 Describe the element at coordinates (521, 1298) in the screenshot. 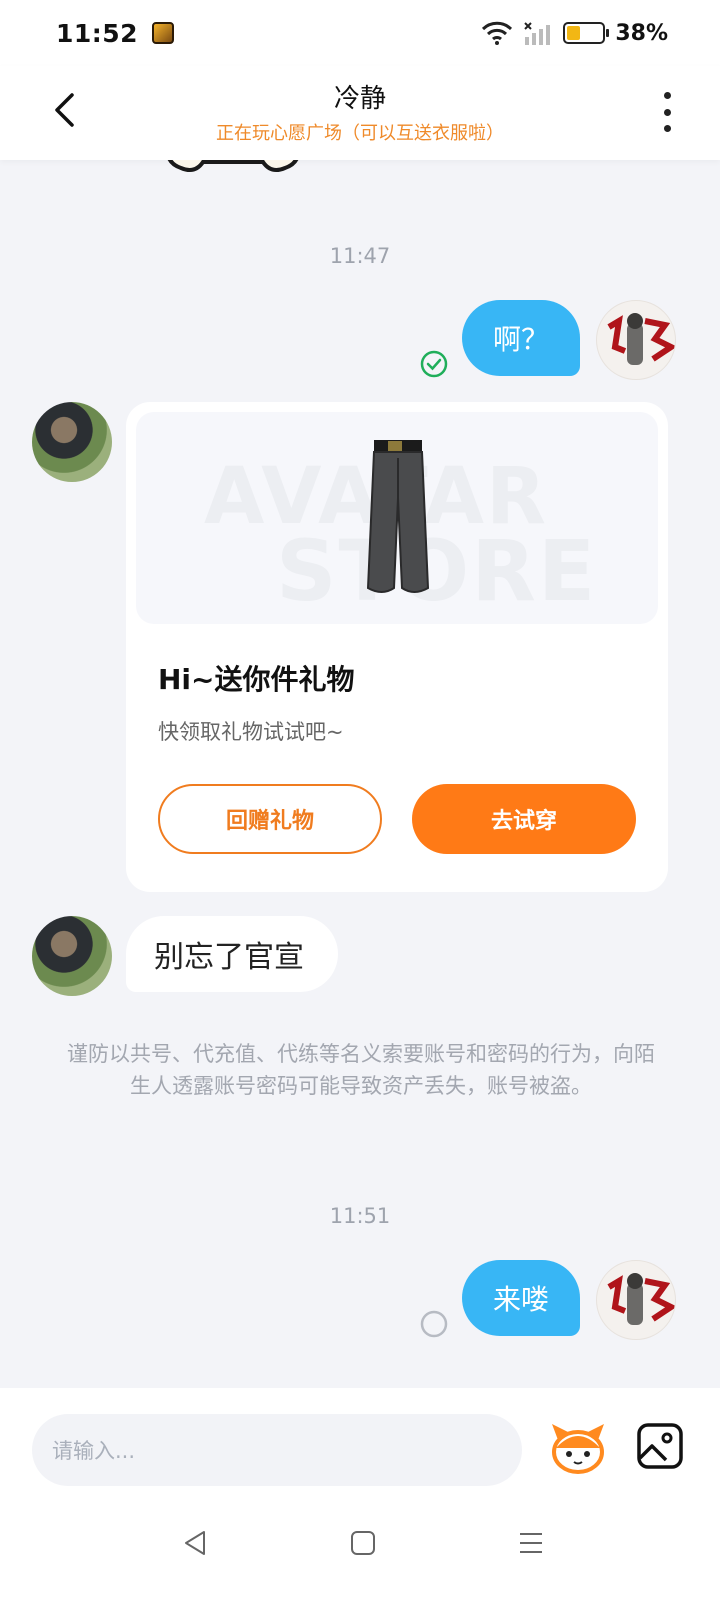

I see `sent-message-bubble: 来喽` at that location.